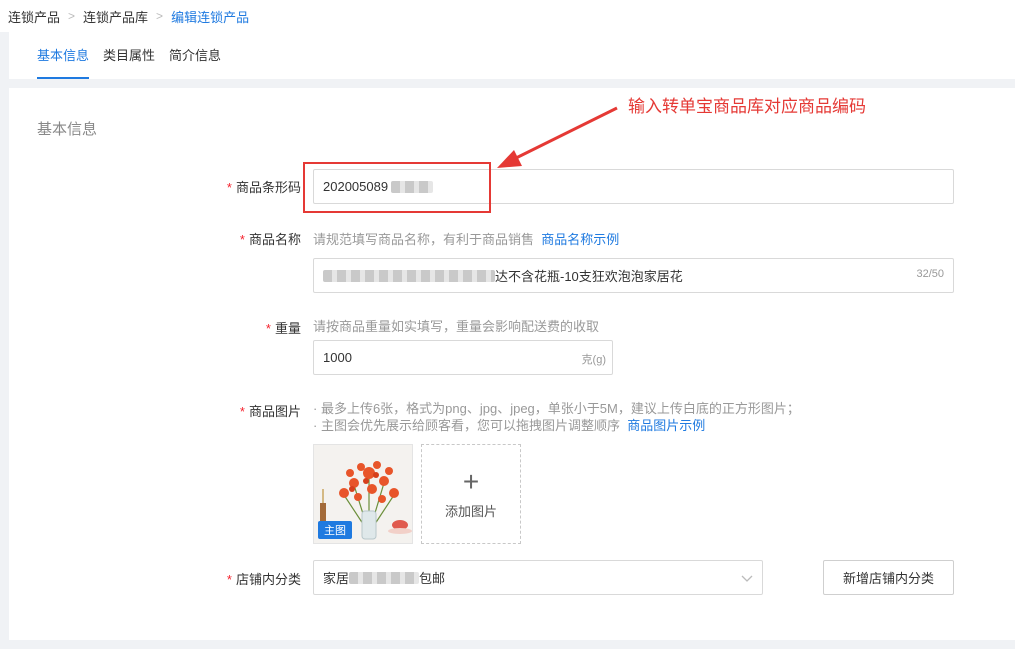 This screenshot has width=1015, height=649. Describe the element at coordinates (512, 55) in the screenshot. I see `tab-bar: 基本信息 类目属性 简介信息` at that location.